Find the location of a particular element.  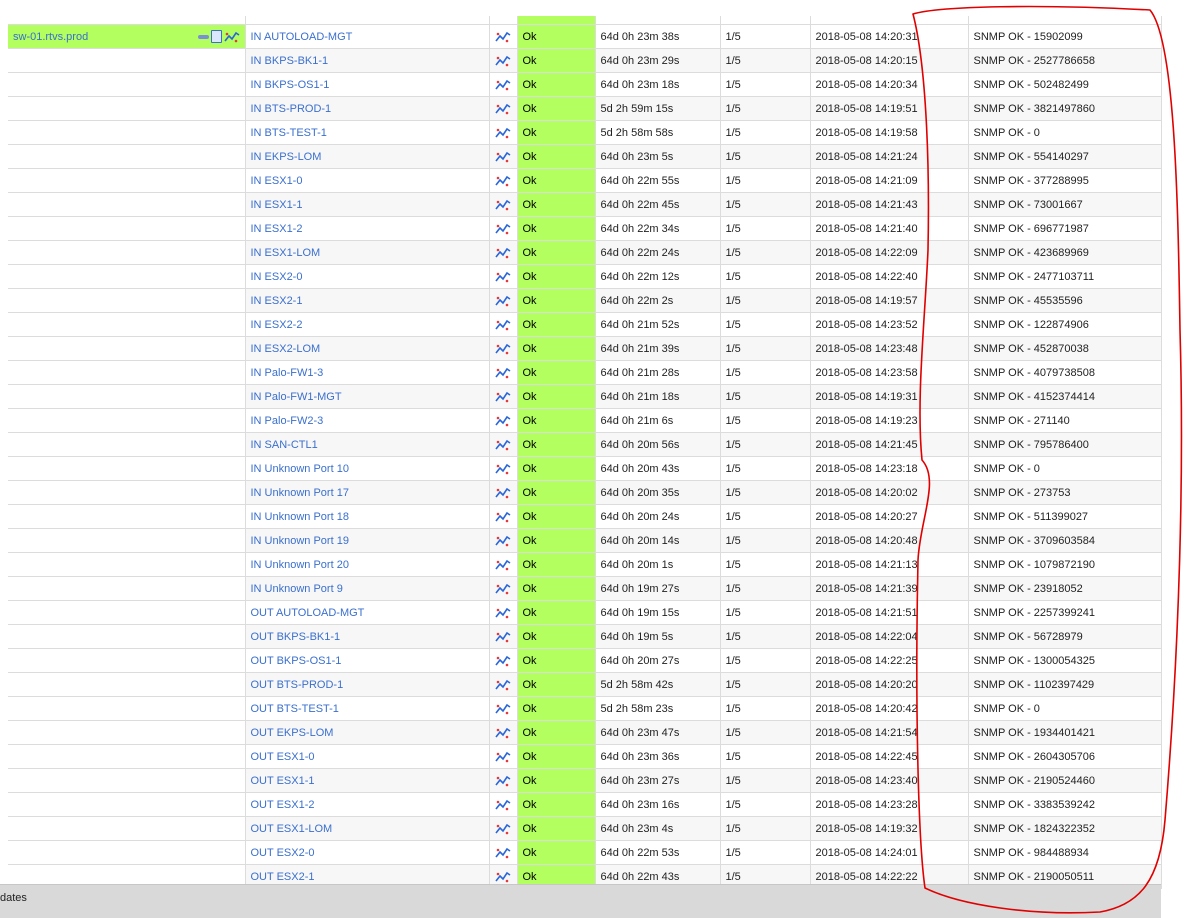

status-info-cell: SNMP OK - 0 is located at coordinates (1065, 132).